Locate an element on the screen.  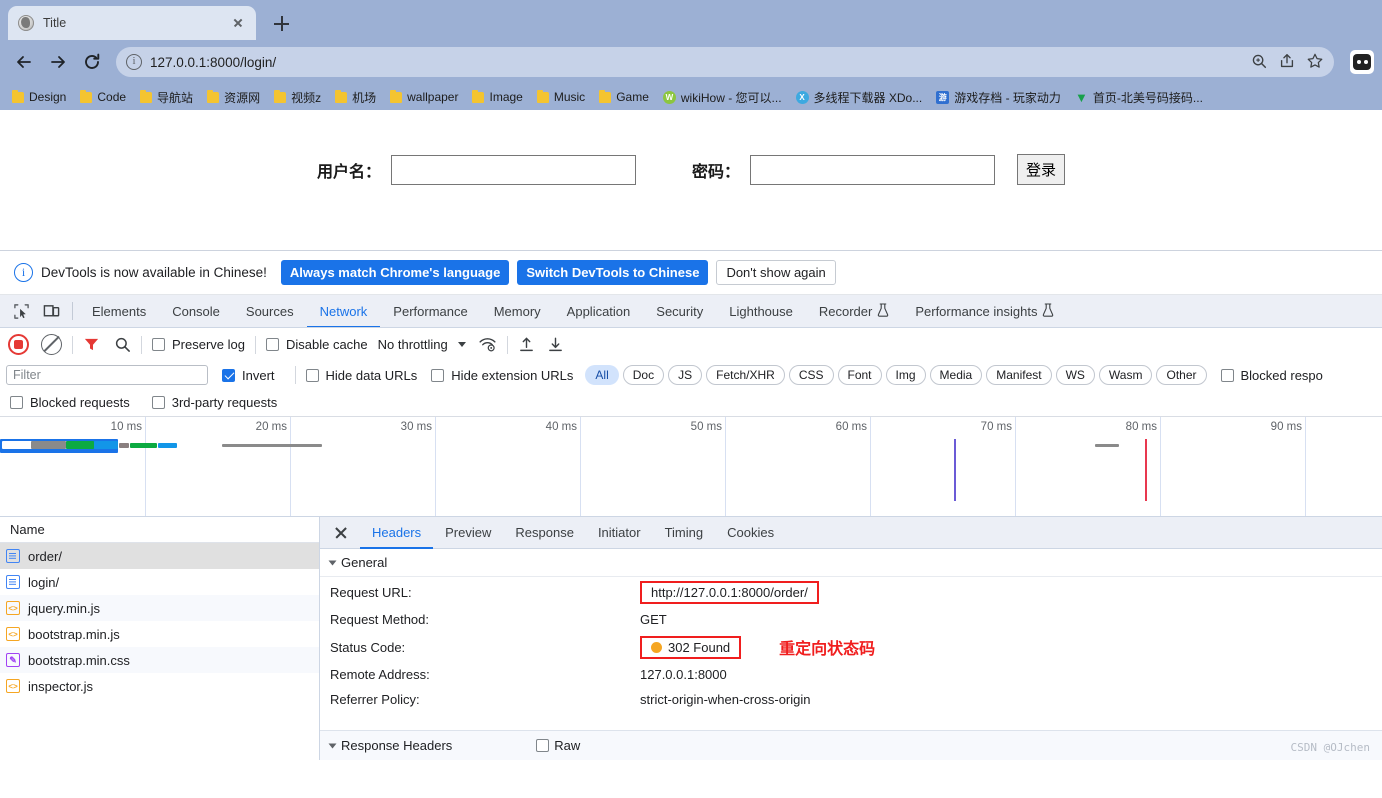
bookmark-item: Music is located at coordinates (561, 97).